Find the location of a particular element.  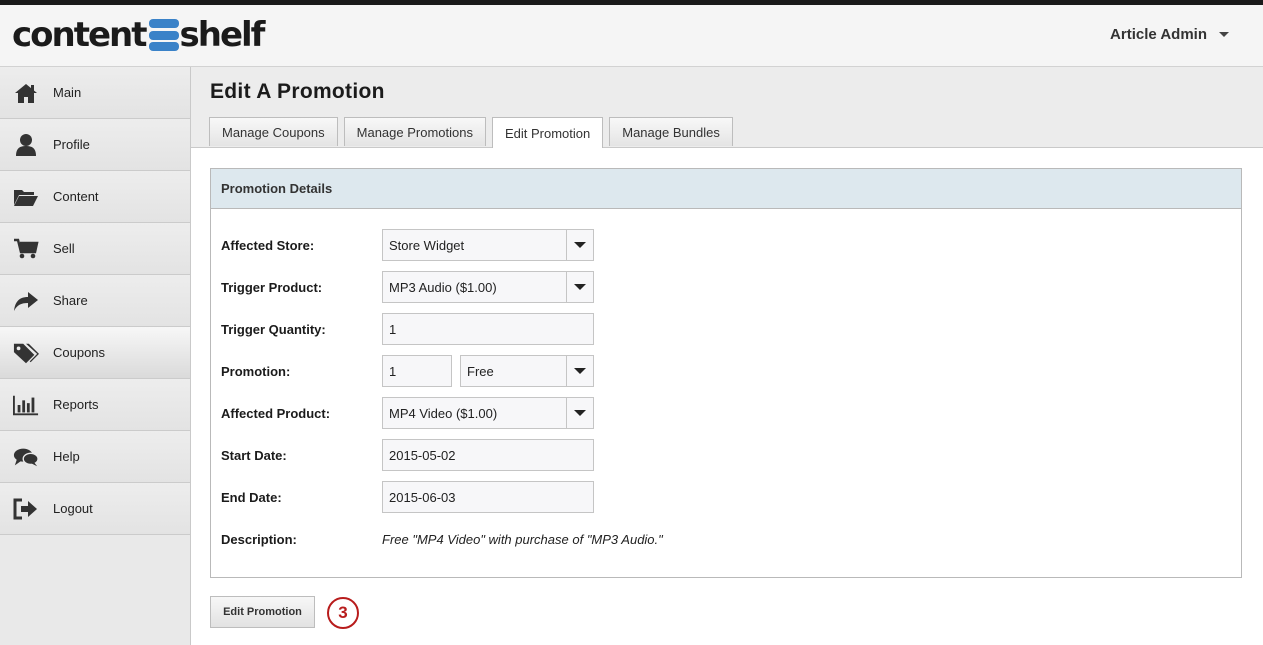

step-number-badge: 3 is located at coordinates (343, 613).